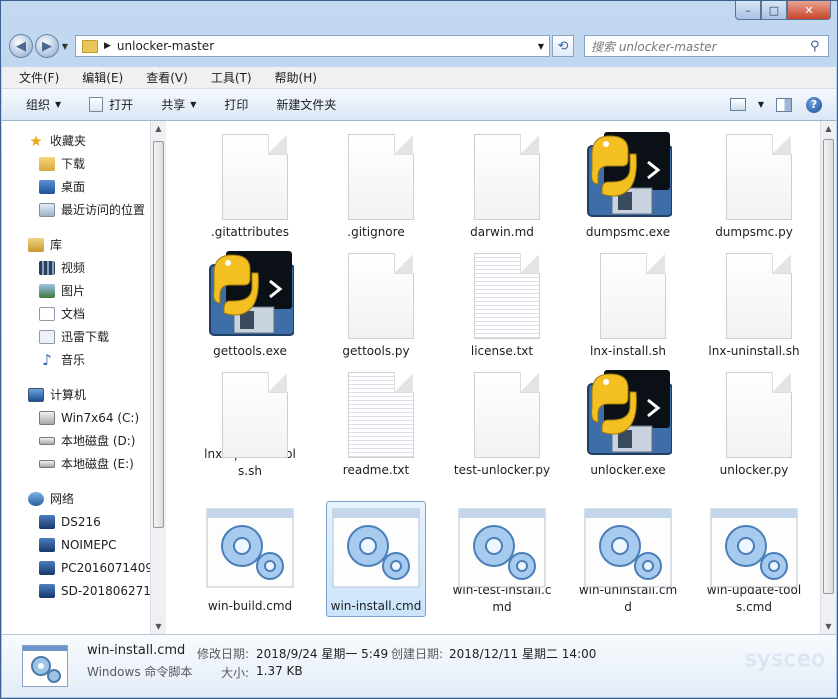 The width and height of the screenshot is (838, 699). Describe the element at coordinates (33, 77) in the screenshot. I see `menu-file: 文件(F)` at that location.